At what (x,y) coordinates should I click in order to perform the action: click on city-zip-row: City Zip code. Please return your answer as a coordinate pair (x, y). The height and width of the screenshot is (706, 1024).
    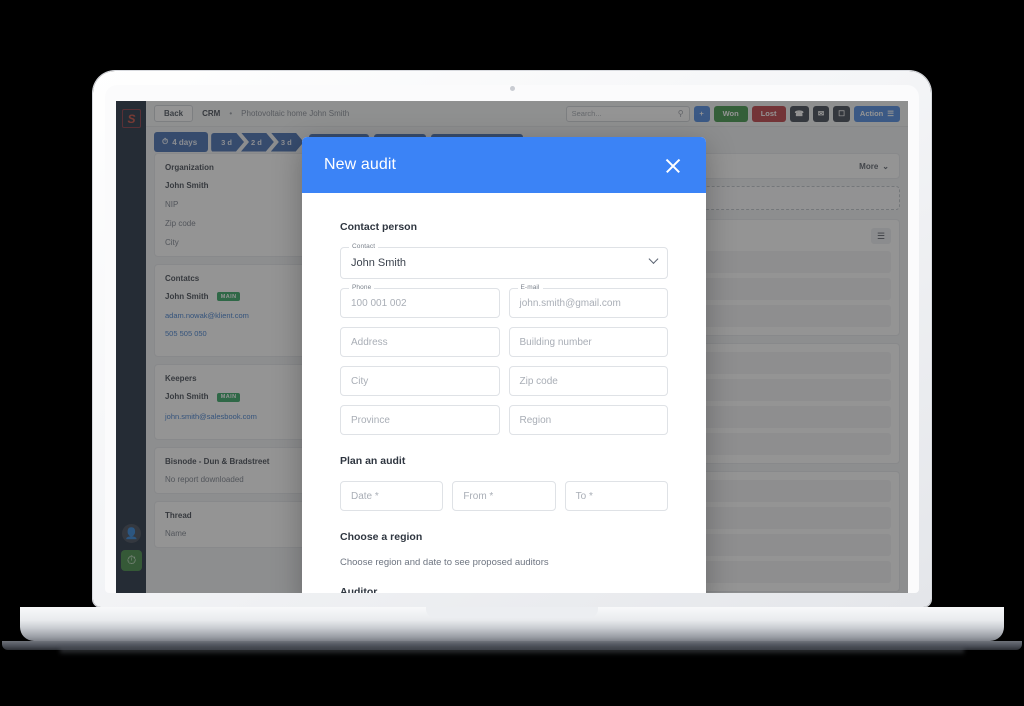
    Looking at the image, I should click on (504, 381).